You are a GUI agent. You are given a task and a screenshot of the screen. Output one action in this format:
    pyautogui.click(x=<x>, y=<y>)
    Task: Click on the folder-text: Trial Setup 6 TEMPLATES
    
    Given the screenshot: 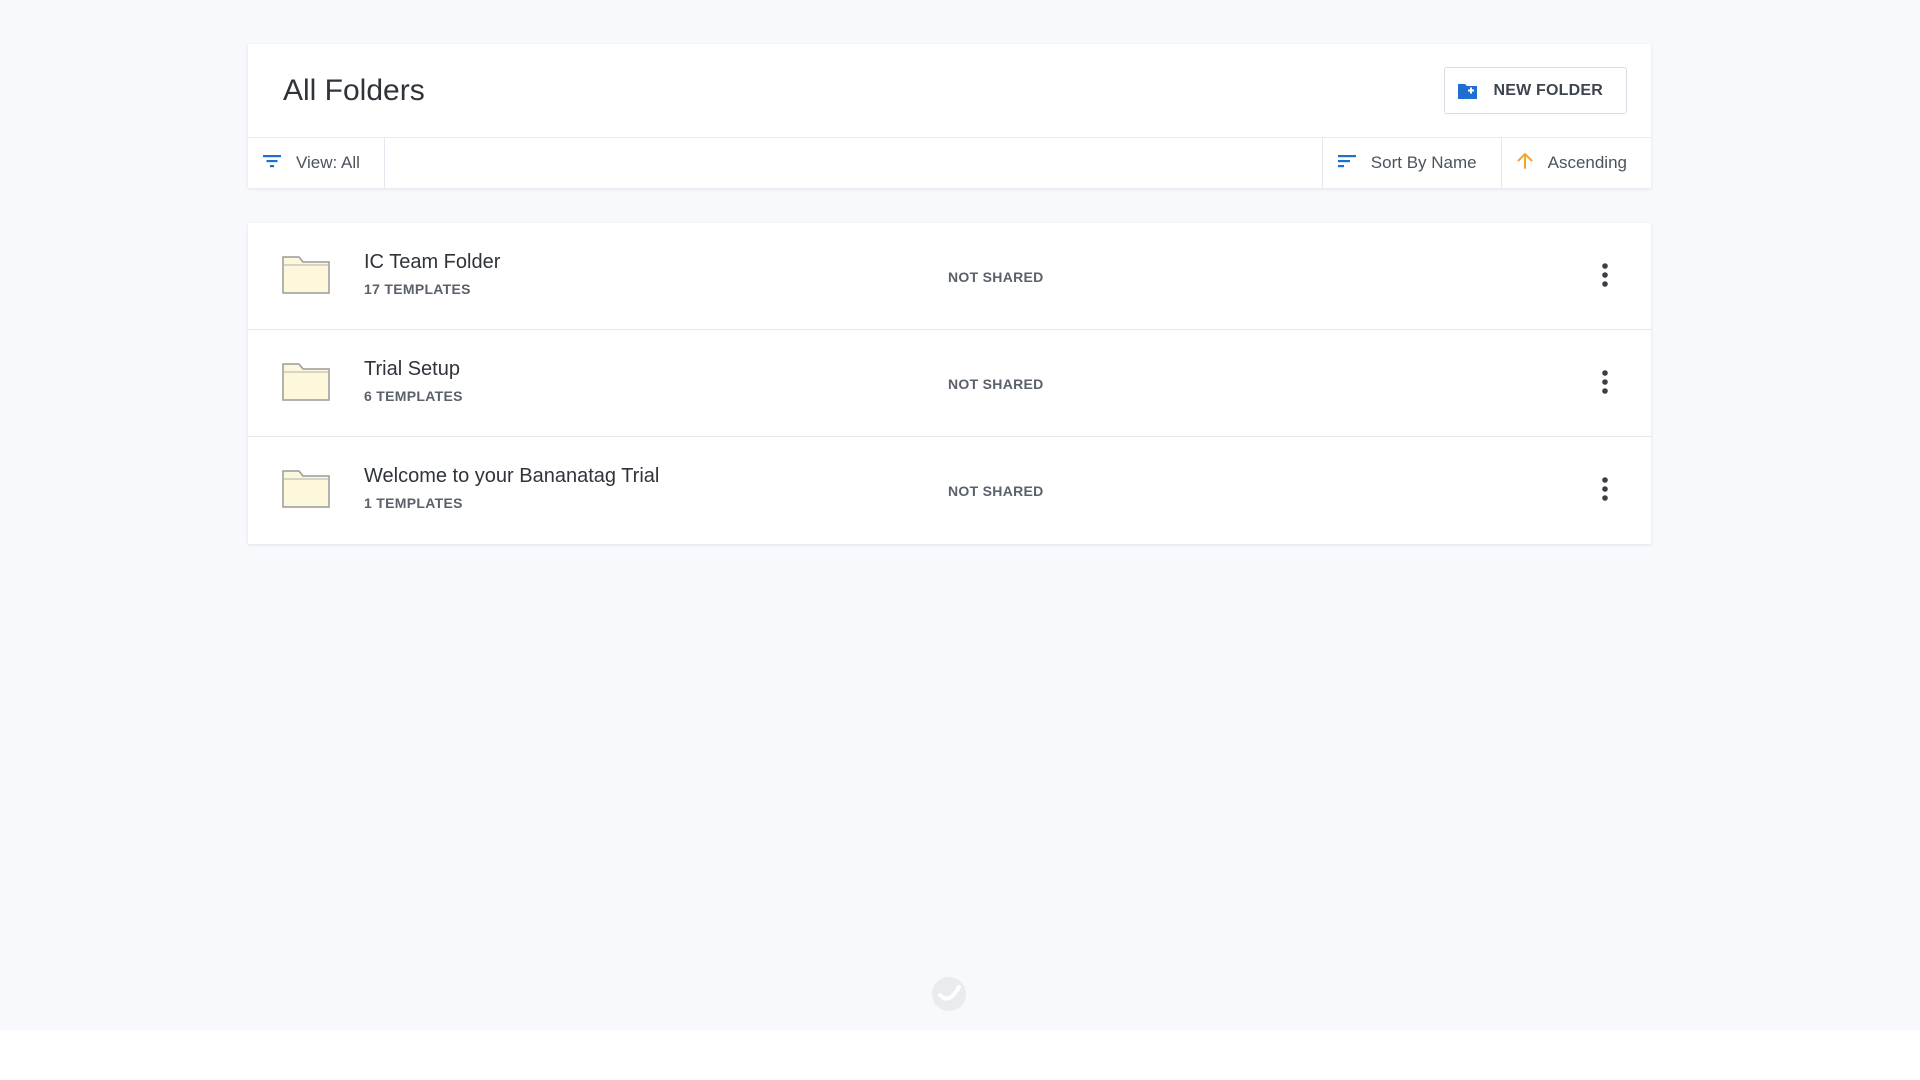 What is the action you would take?
    pyautogui.click(x=413, y=380)
    